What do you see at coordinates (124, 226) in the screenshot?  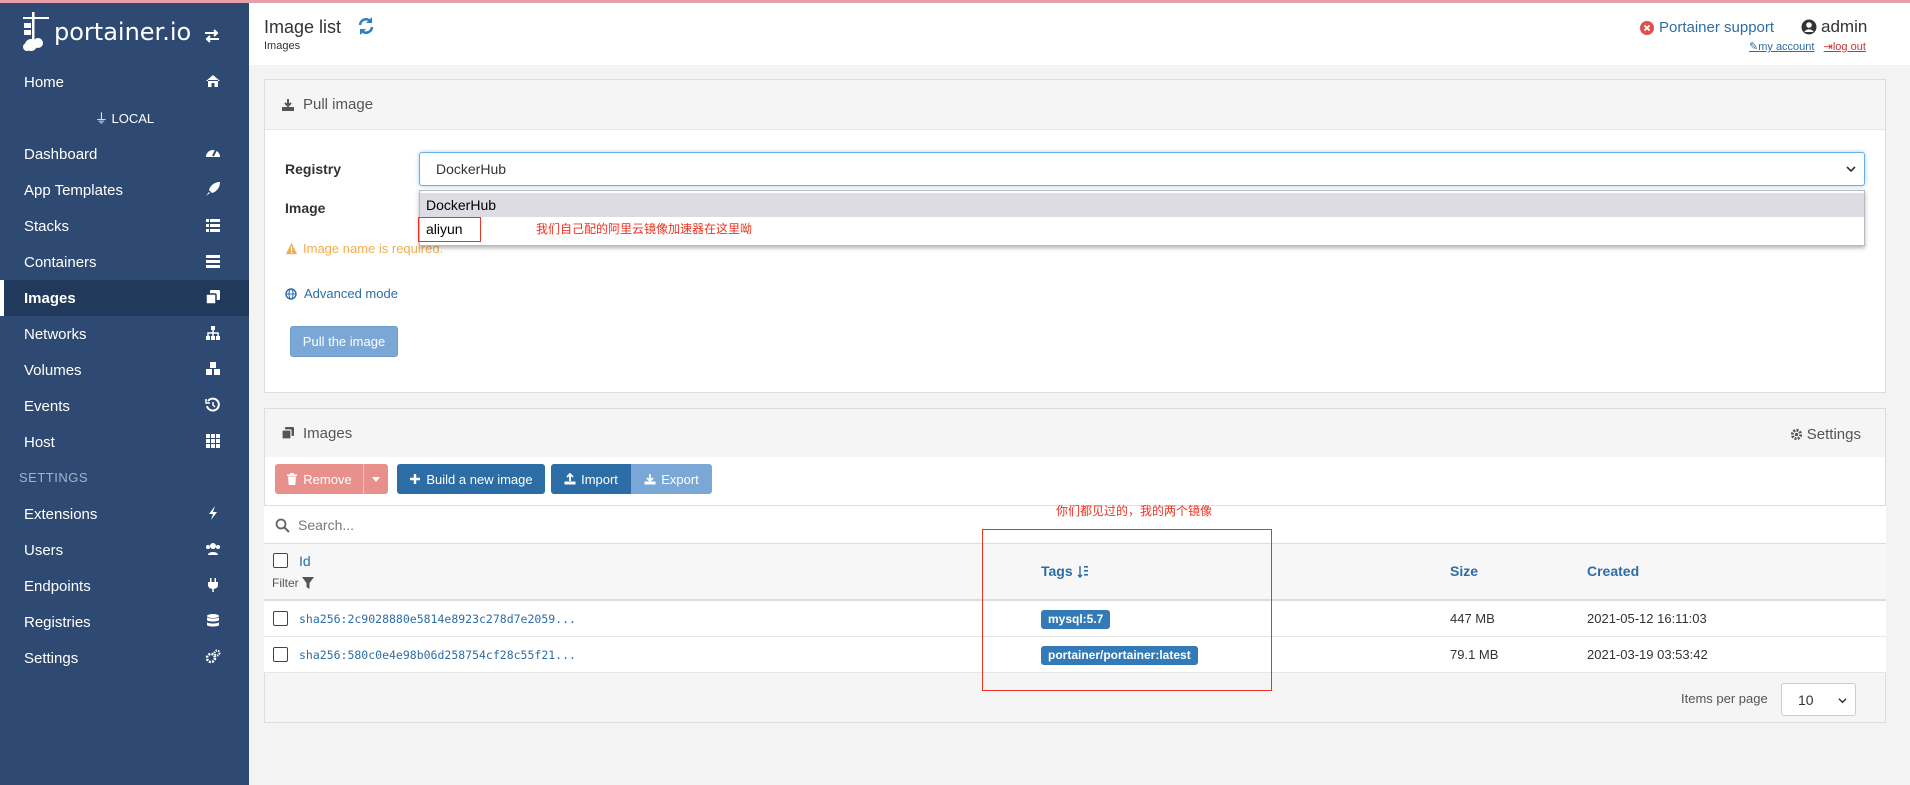 I see `sidebar-item-stacks: Stacks` at bounding box center [124, 226].